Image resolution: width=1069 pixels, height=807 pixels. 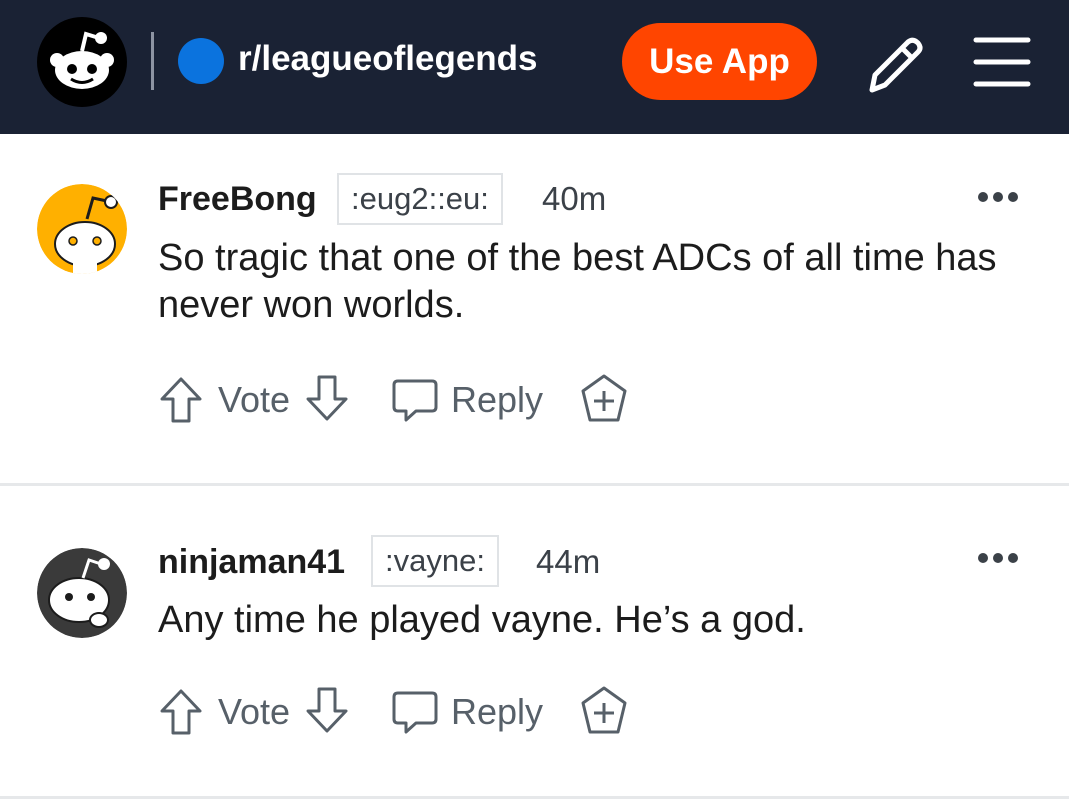 I want to click on user-flair: :vayne:, so click(x=435, y=561).